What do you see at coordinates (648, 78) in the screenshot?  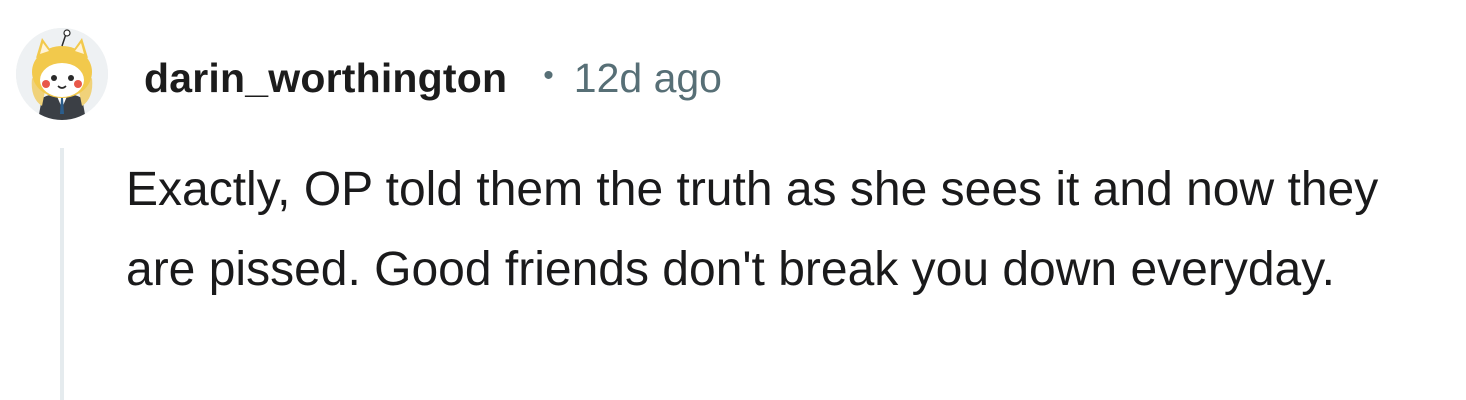 I see `comment-timestamp: 12d ago` at bounding box center [648, 78].